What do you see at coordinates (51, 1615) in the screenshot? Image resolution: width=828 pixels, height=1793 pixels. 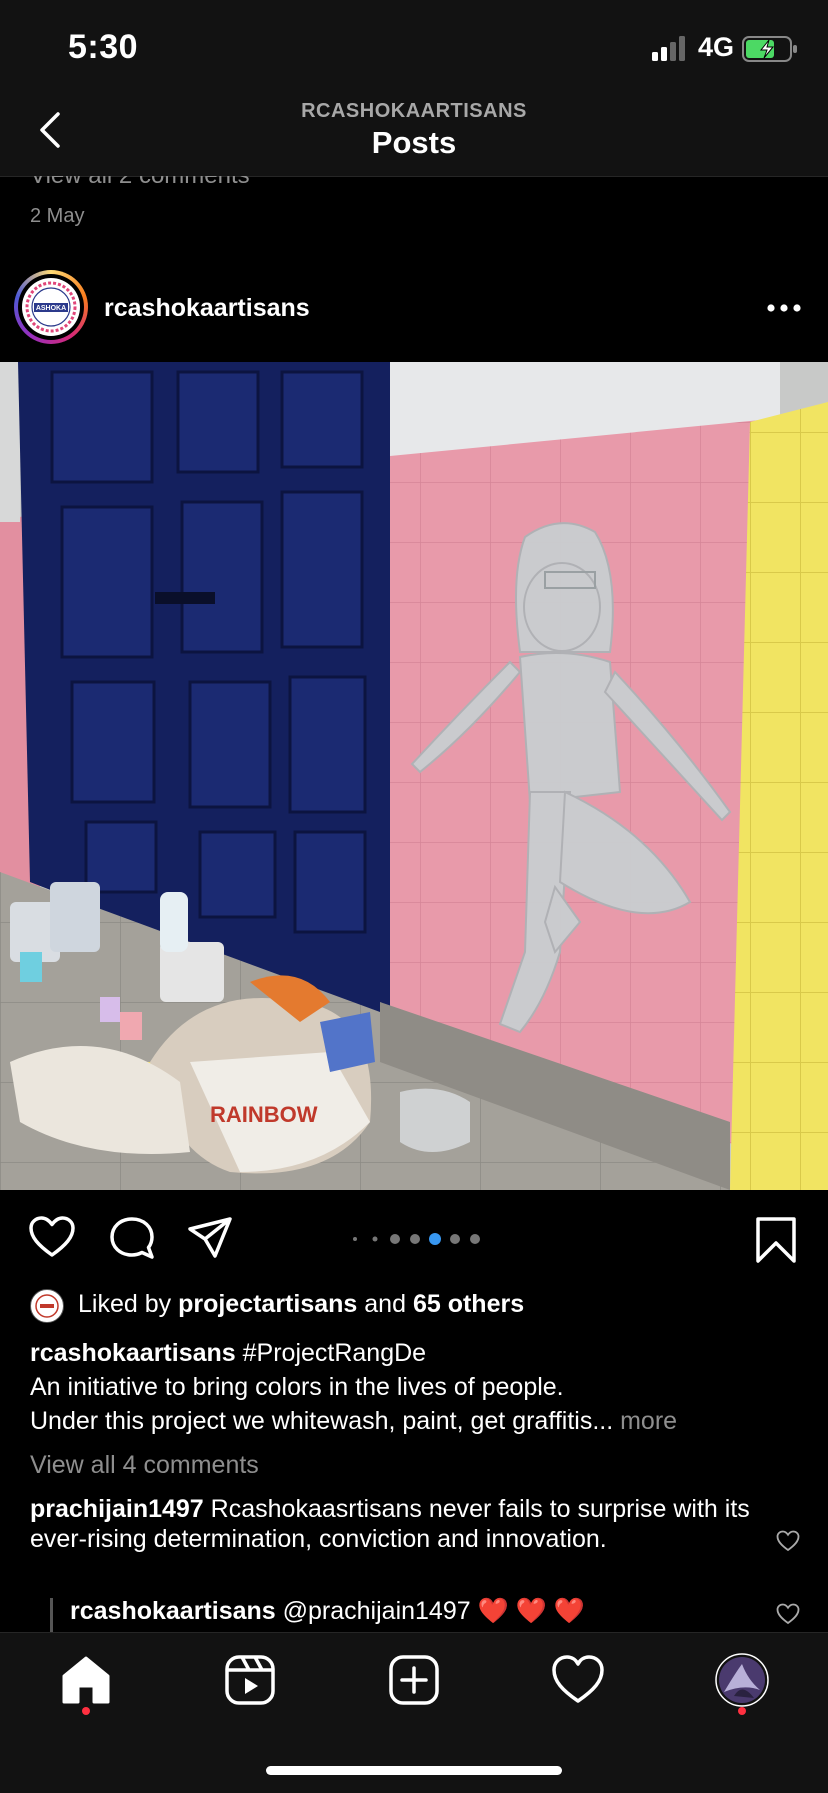 I see `reply-thread-line` at bounding box center [51, 1615].